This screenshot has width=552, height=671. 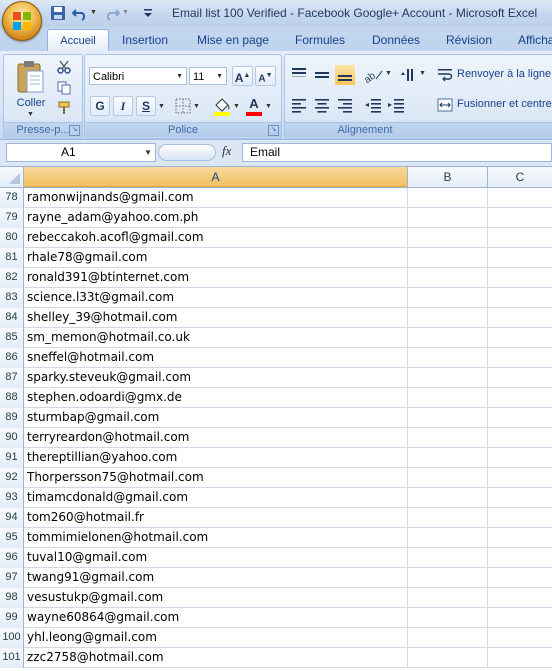 What do you see at coordinates (148, 13) in the screenshot?
I see `qat-customize-icon` at bounding box center [148, 13].